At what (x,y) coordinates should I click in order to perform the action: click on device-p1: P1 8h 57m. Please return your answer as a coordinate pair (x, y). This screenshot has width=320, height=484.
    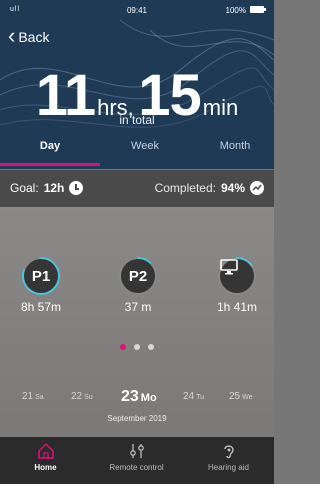
    Looking at the image, I should click on (41, 285).